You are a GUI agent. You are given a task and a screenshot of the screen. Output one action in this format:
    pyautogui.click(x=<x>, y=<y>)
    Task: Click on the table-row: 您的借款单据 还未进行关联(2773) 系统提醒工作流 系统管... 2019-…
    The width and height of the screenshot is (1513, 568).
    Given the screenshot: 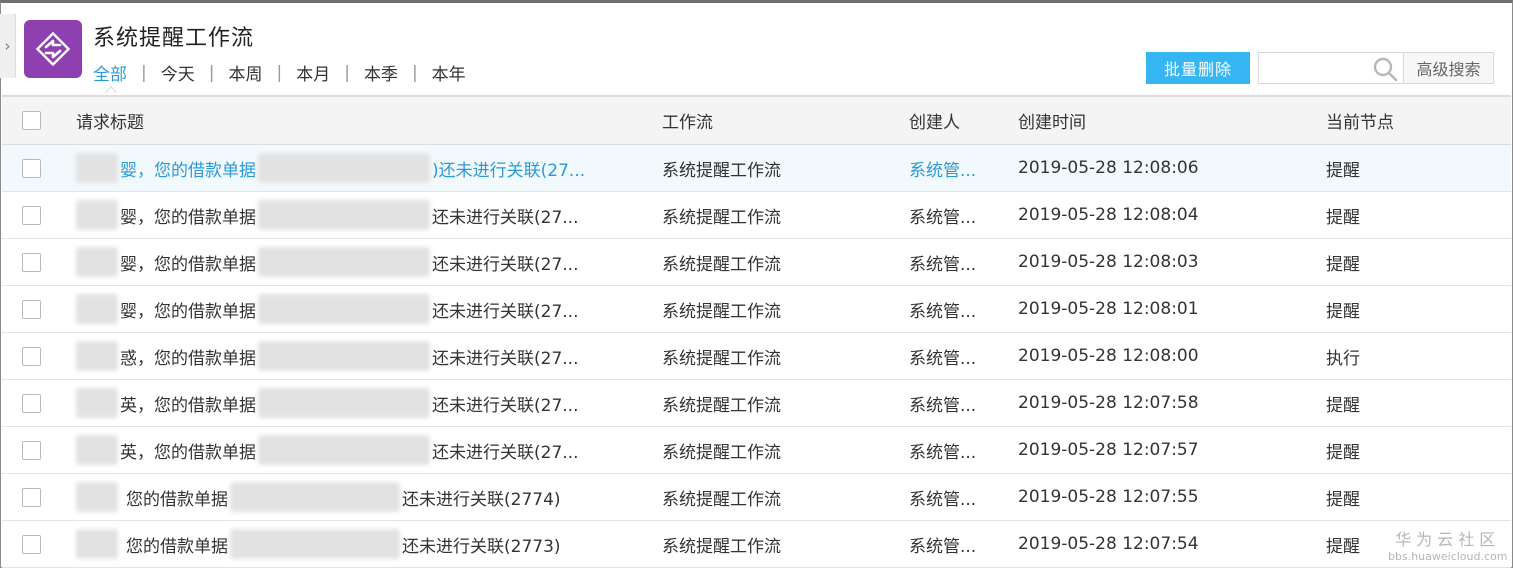 What is the action you would take?
    pyautogui.click(x=756, y=544)
    